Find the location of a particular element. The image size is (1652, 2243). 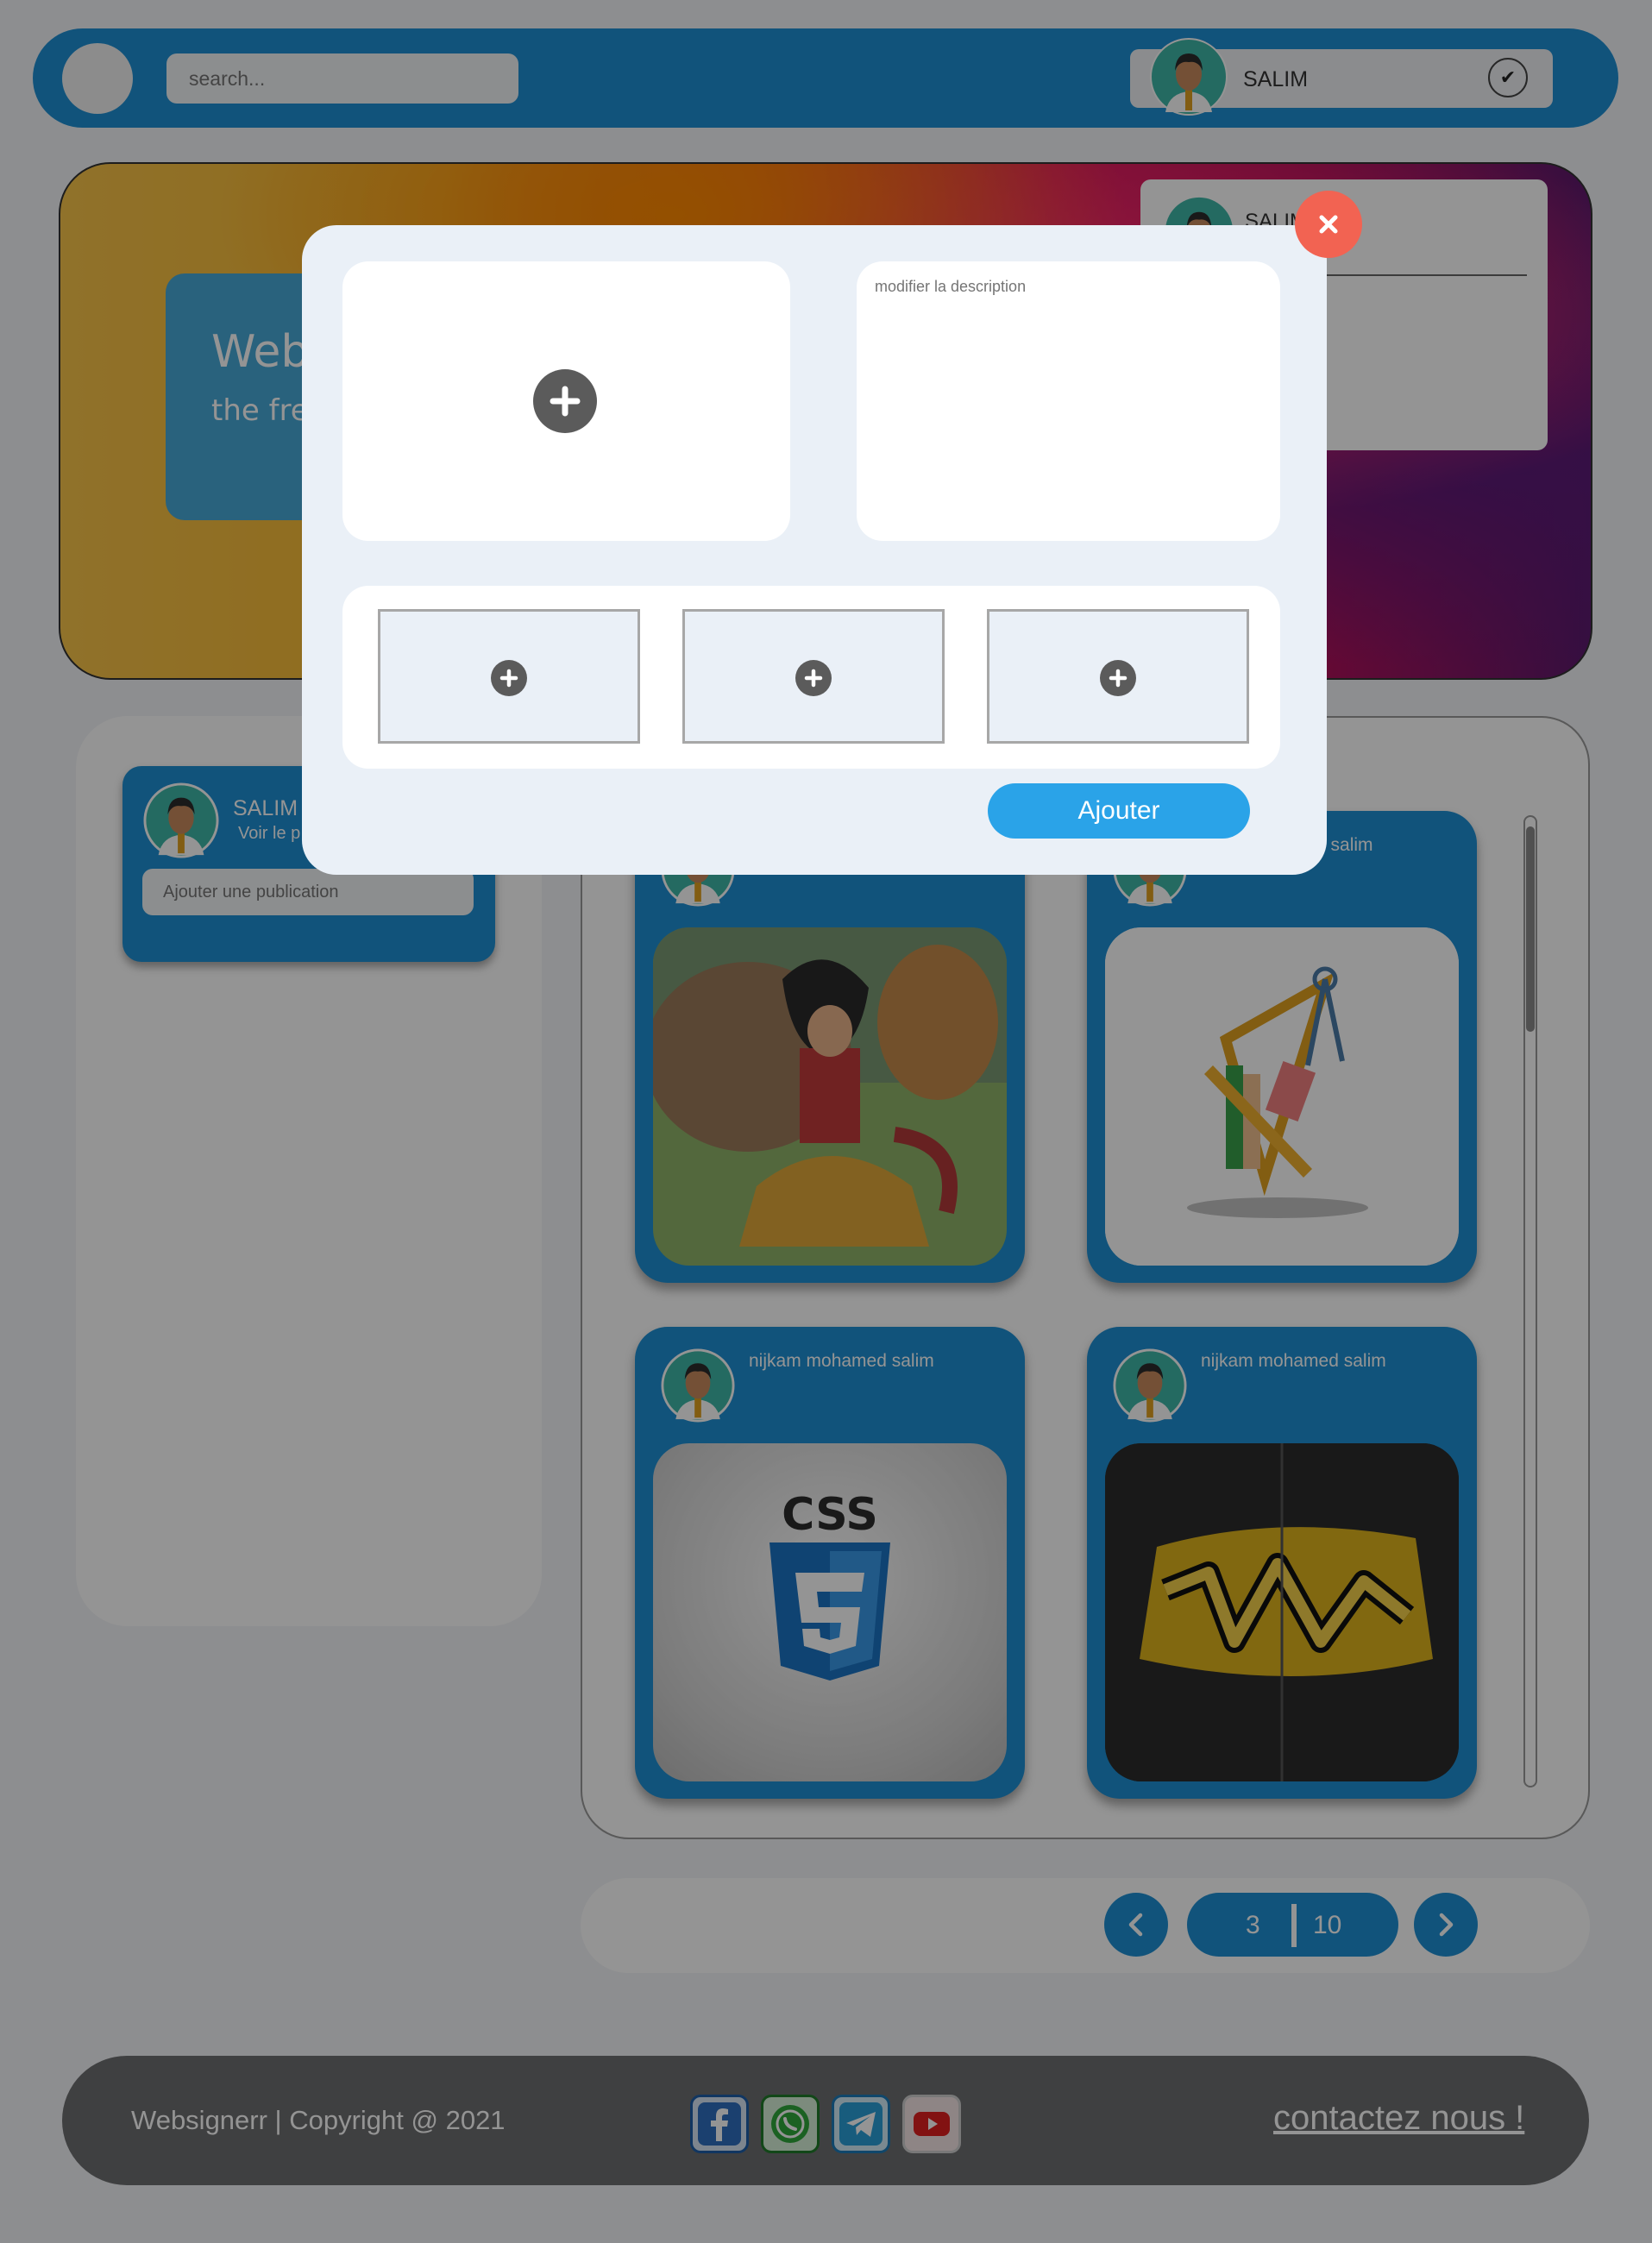

close-icon is located at coordinates (1328, 224).